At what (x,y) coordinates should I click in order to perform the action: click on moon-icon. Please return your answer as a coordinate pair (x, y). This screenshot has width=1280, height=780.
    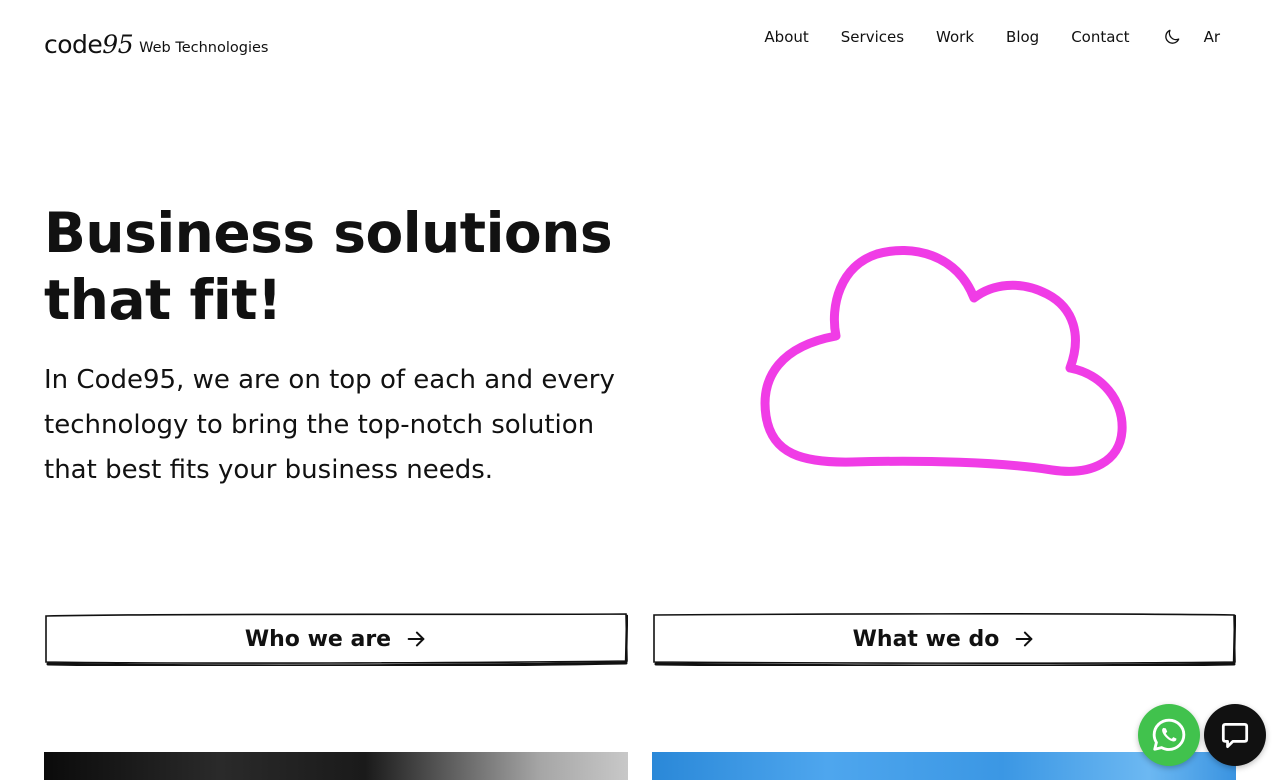
    Looking at the image, I should click on (1172, 37).